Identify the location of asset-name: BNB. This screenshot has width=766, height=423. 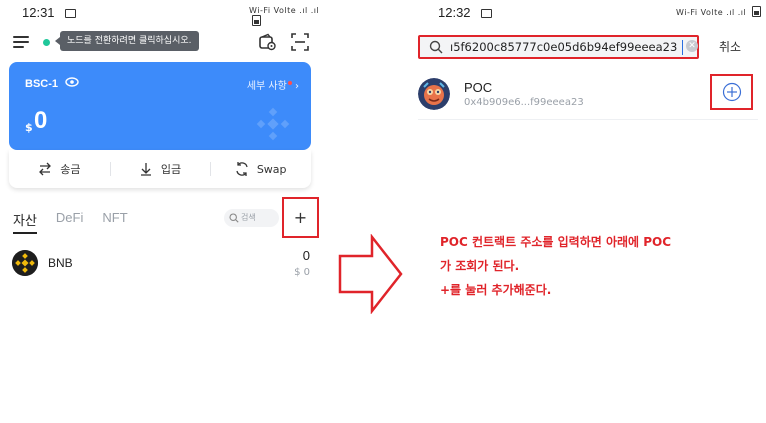
(60, 263).